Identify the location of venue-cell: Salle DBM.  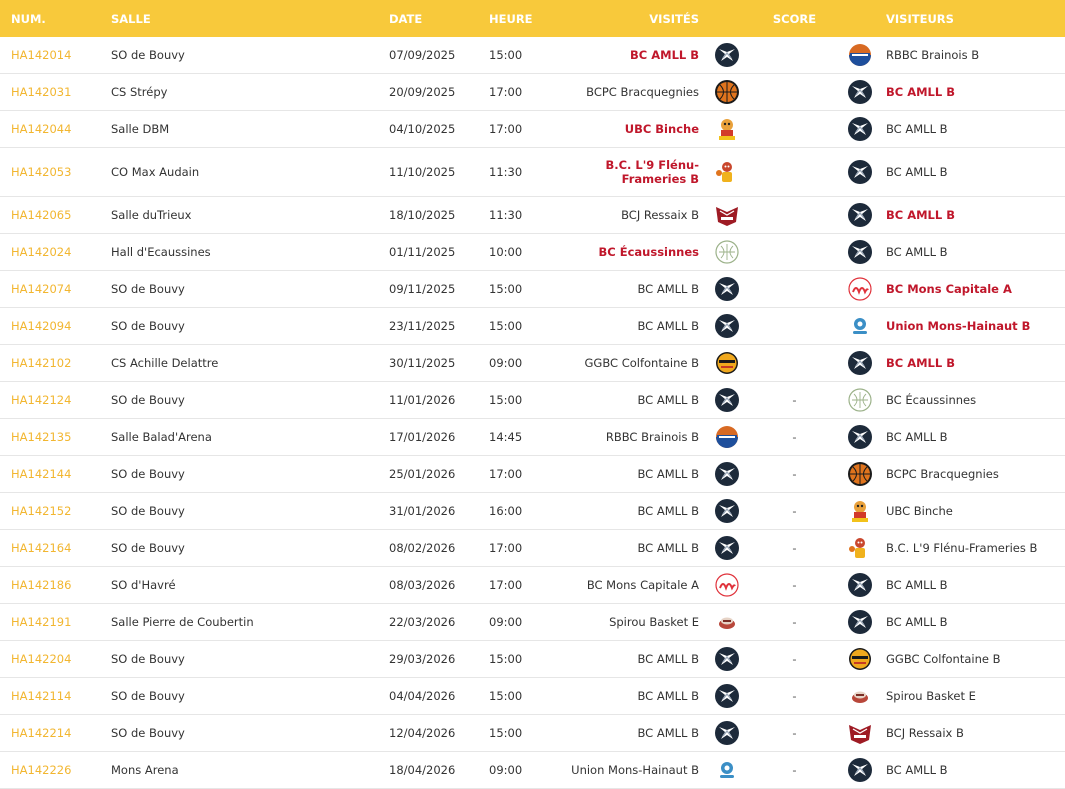
(250, 129).